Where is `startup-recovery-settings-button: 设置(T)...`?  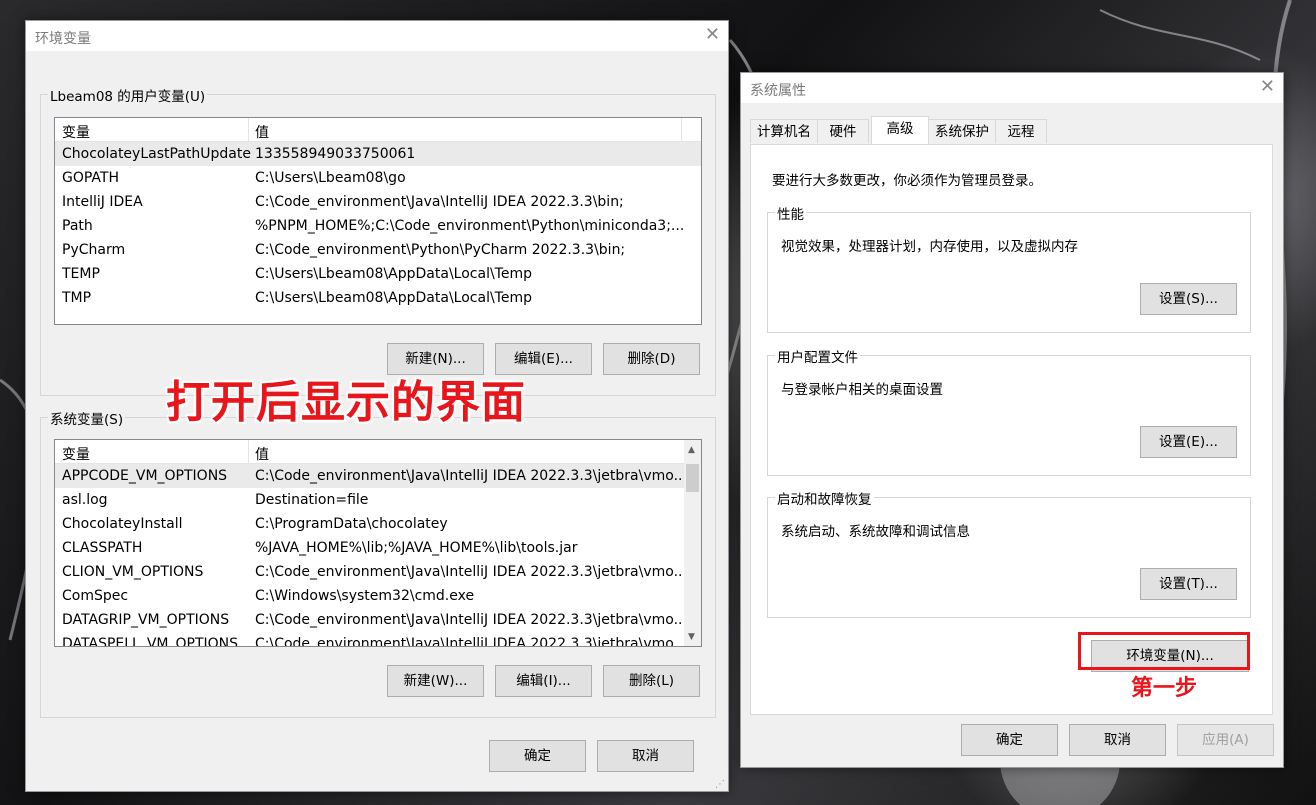
startup-recovery-settings-button: 设置(T)... is located at coordinates (1188, 584).